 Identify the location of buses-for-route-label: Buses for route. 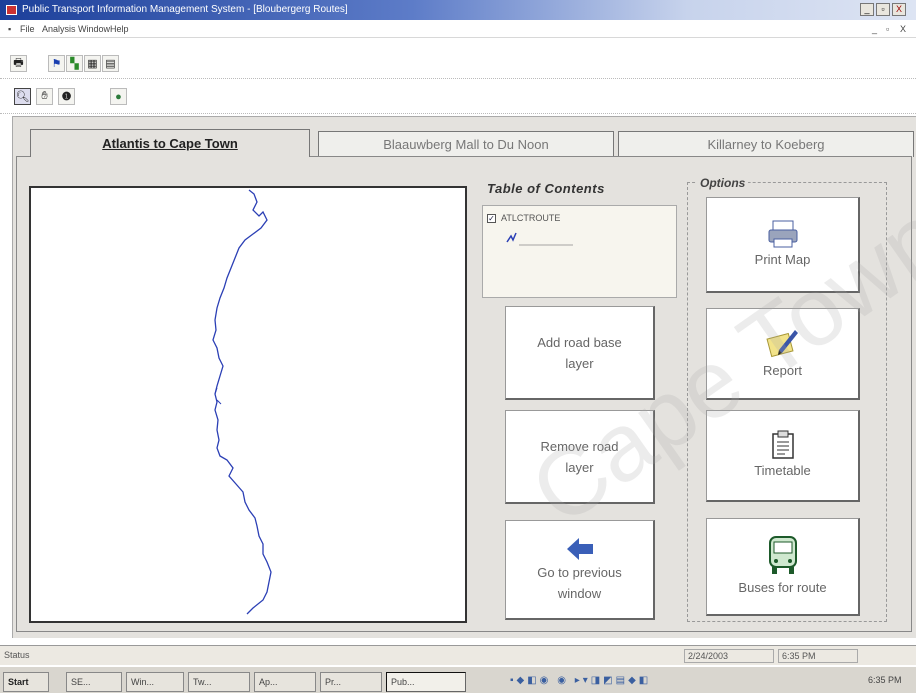
(782, 587).